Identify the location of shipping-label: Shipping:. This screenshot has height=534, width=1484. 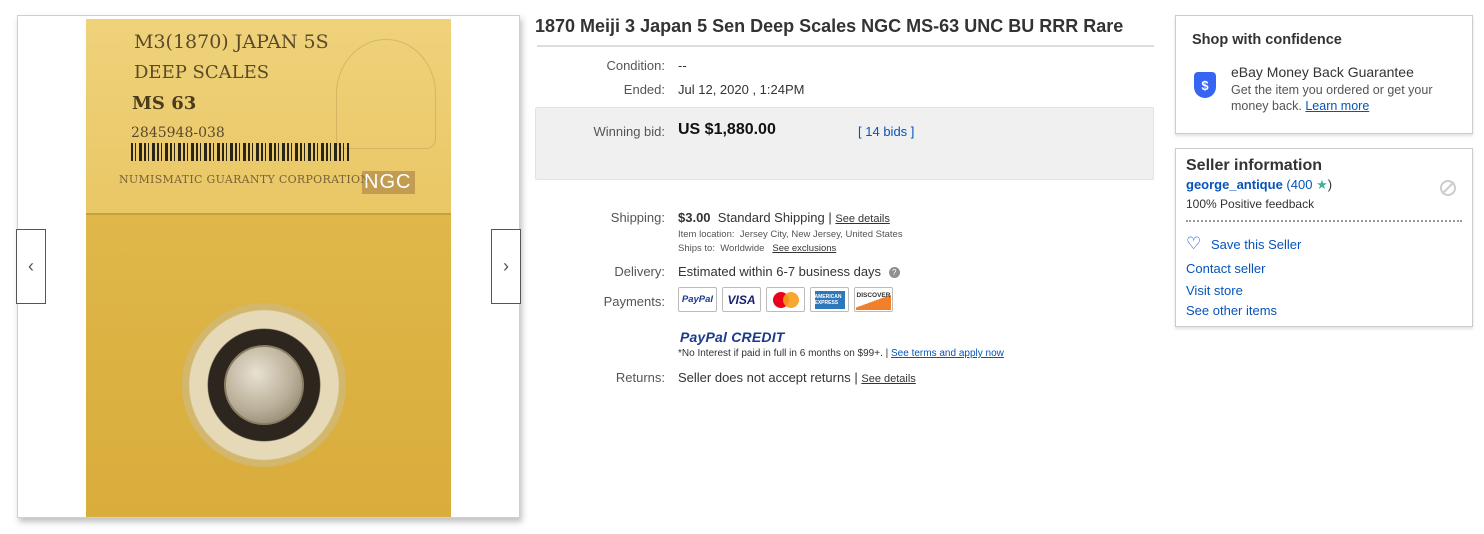
(637, 217).